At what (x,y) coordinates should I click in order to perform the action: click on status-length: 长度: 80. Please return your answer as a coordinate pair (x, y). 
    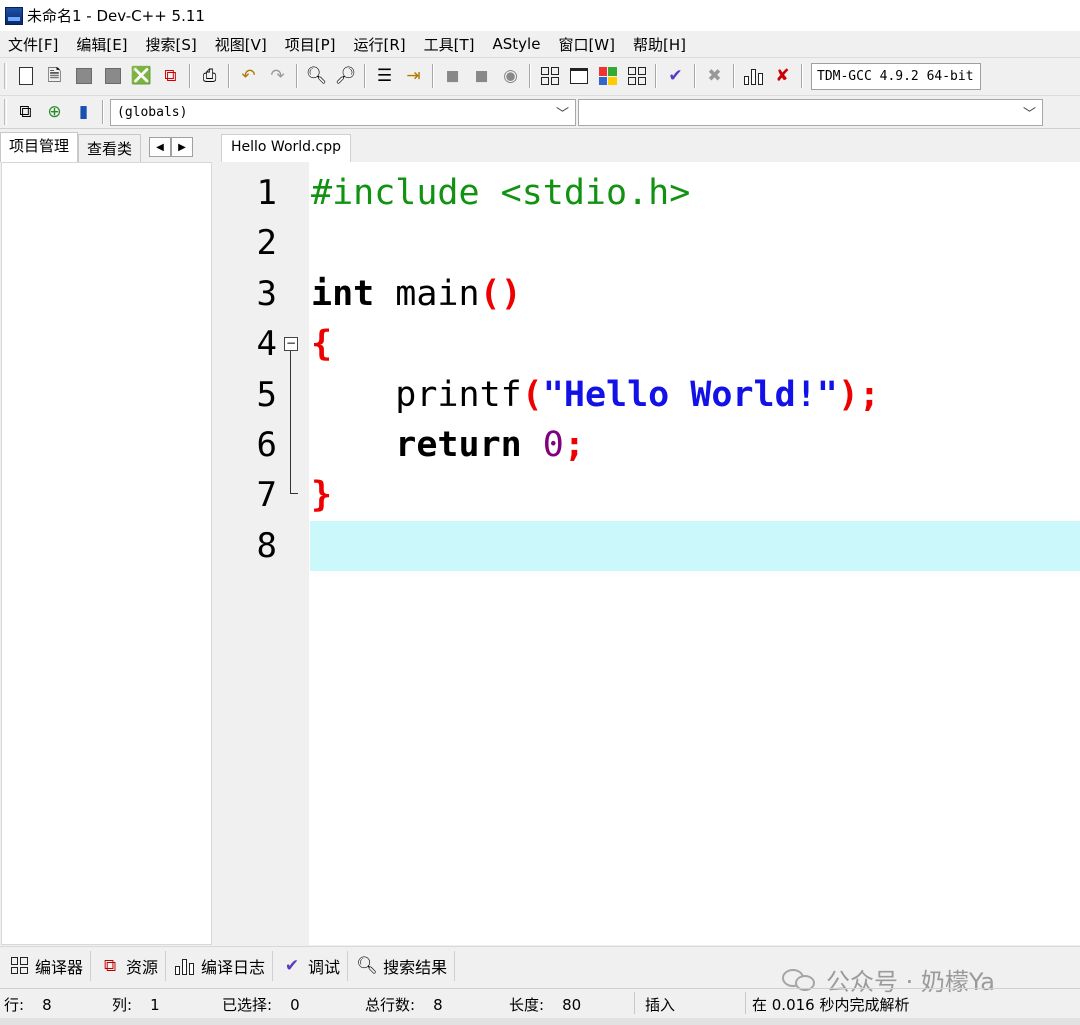
    Looking at the image, I should click on (545, 1005).